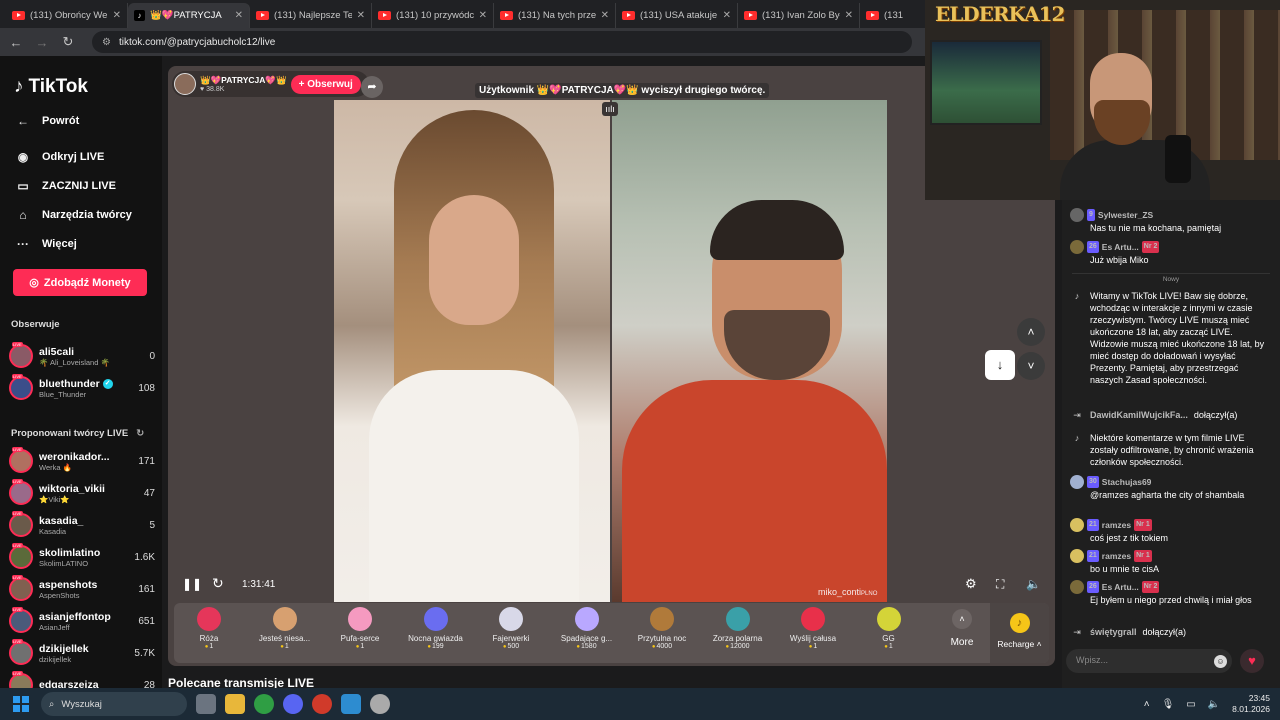  I want to click on tray-chevron-icon: ˄, so click(1147, 704).